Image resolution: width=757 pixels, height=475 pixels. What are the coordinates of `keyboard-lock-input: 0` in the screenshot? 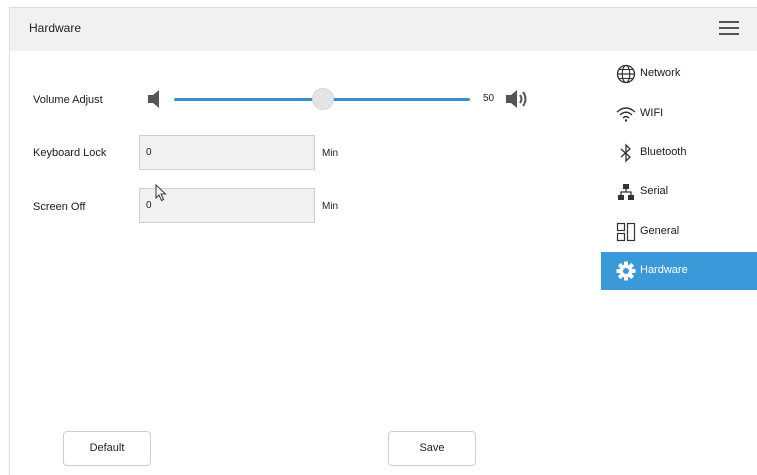 It's located at (227, 152).